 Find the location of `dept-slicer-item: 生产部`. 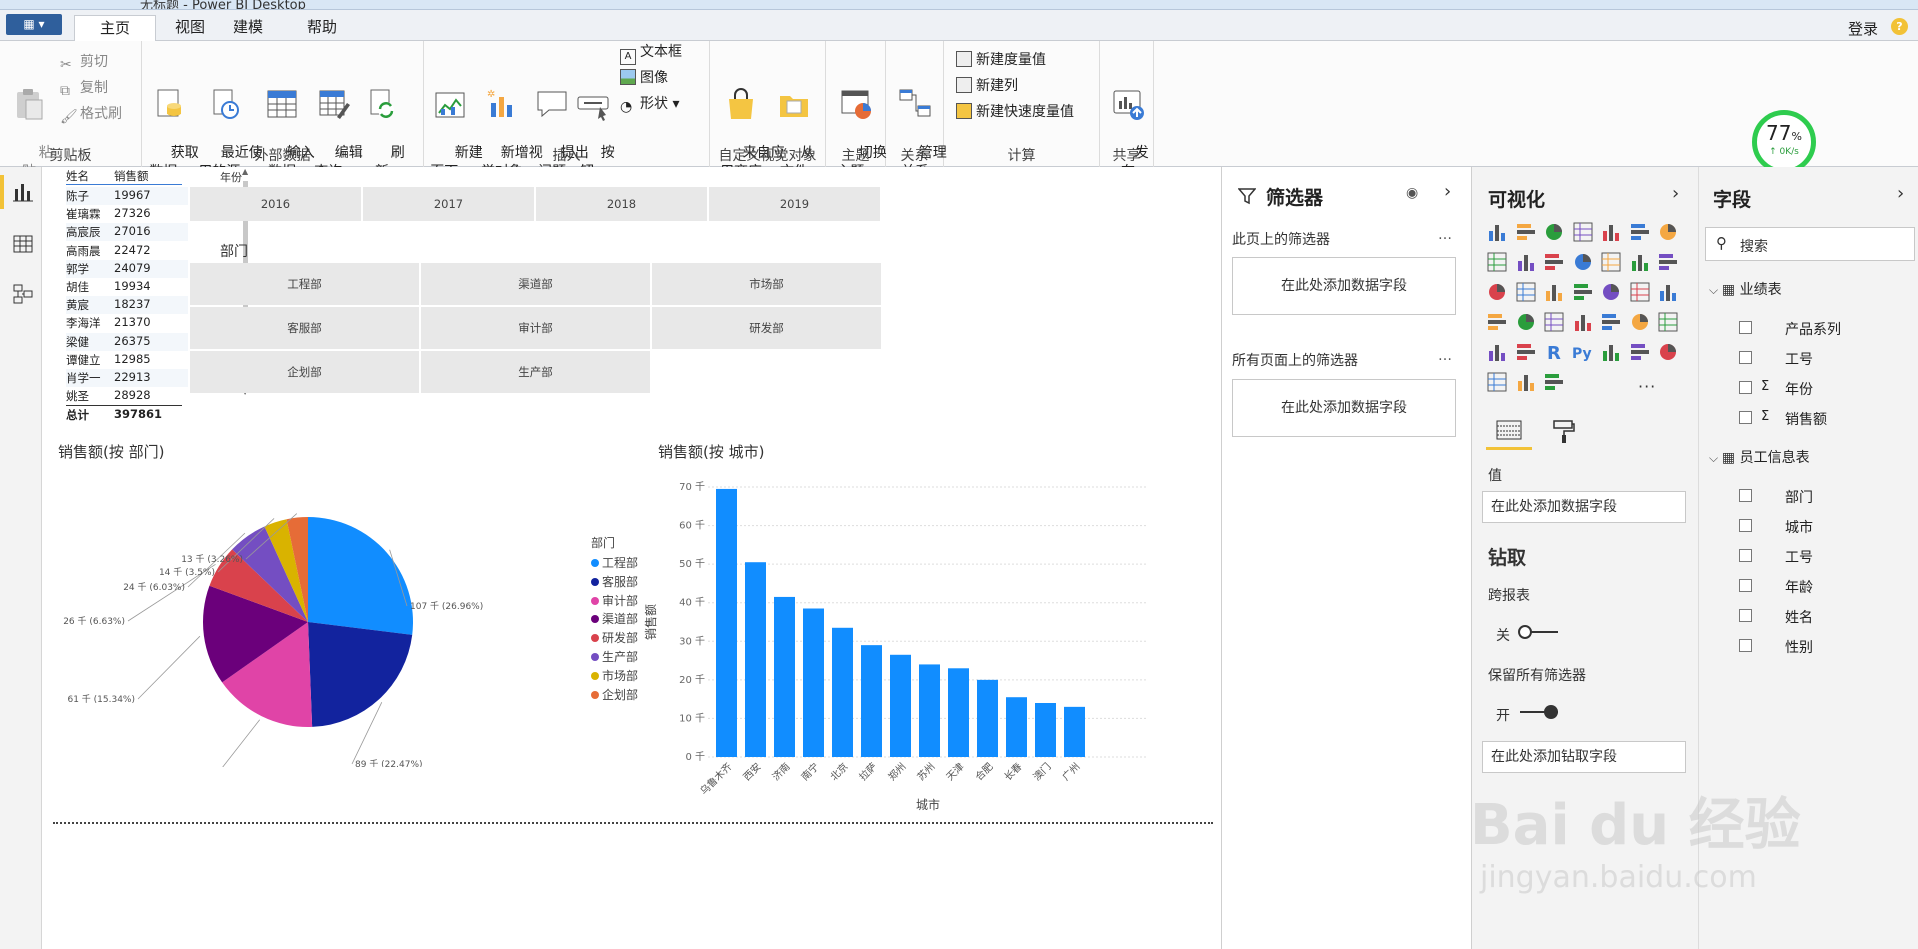

dept-slicer-item: 生产部 is located at coordinates (535, 372).